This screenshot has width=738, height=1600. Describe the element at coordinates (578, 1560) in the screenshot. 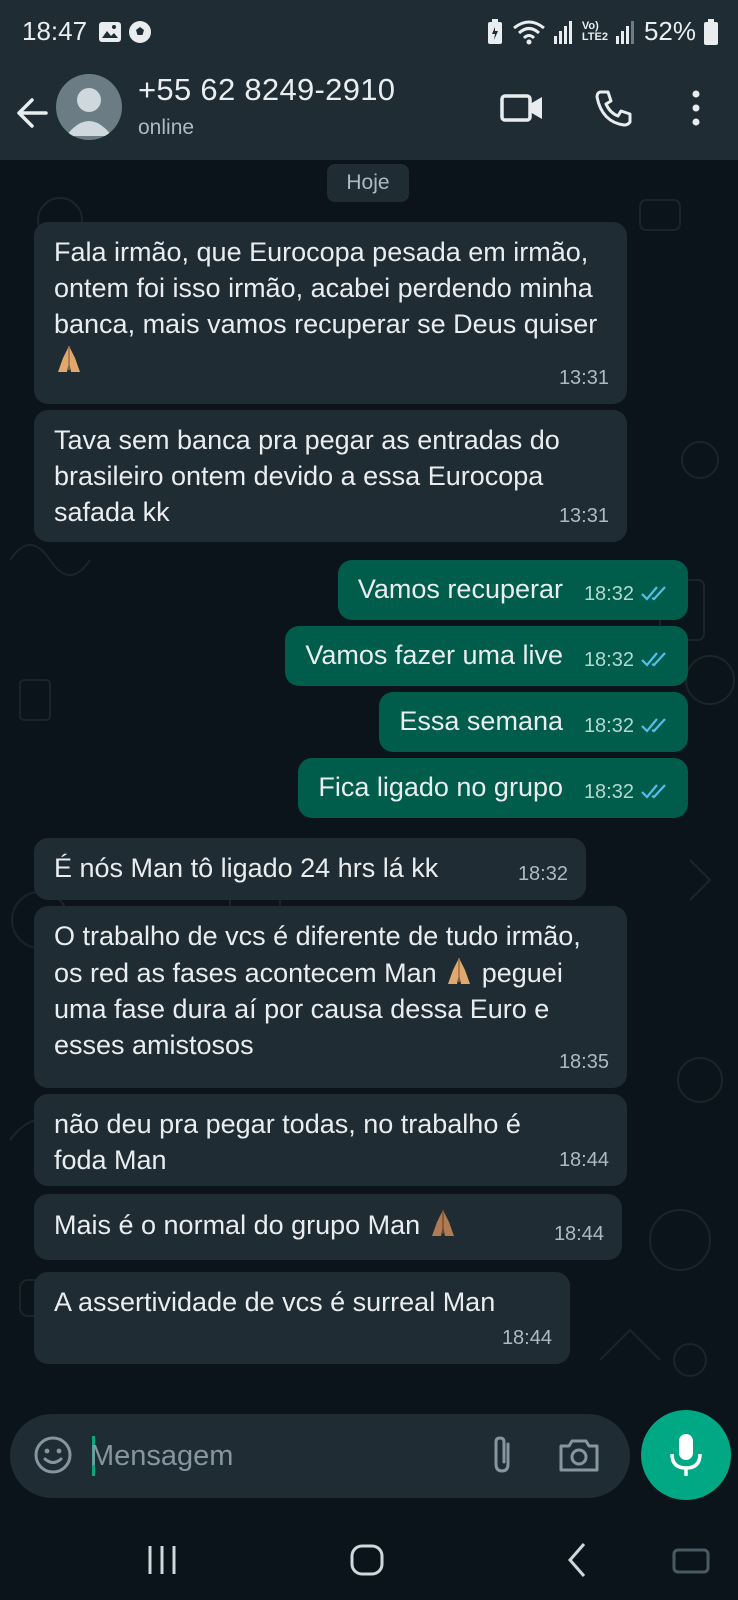

I see `back-icon` at that location.